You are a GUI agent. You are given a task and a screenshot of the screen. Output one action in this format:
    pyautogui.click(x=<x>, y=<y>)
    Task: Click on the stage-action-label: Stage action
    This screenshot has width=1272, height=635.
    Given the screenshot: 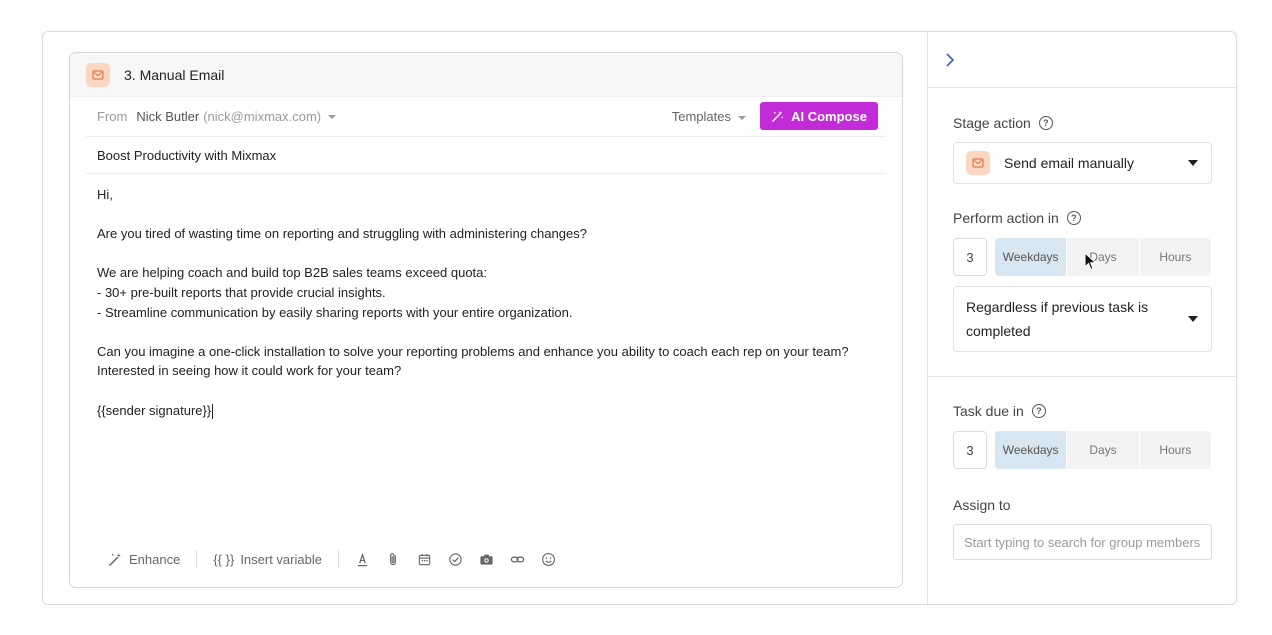 What is the action you would take?
    pyautogui.click(x=992, y=123)
    